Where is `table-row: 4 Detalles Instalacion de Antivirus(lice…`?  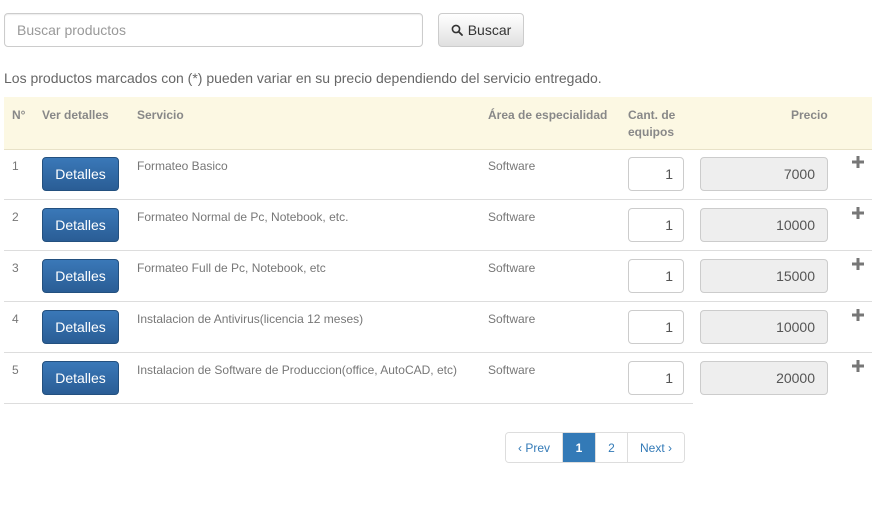 table-row: 4 Detalles Instalacion de Antivirus(lice… is located at coordinates (438, 327).